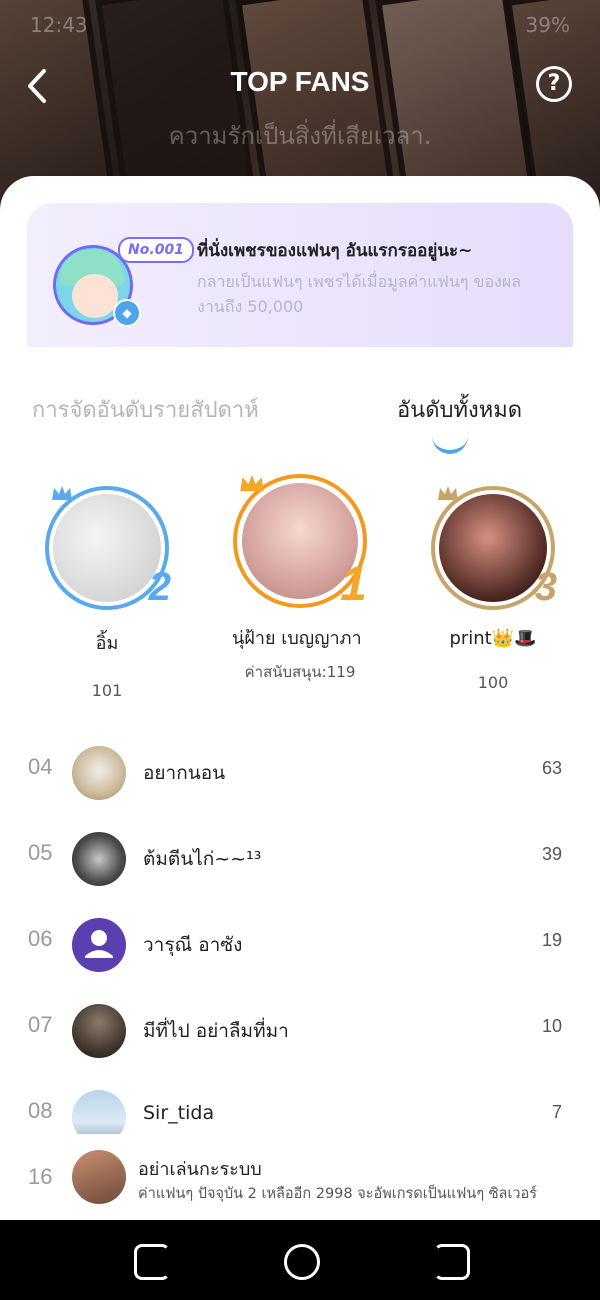  What do you see at coordinates (493, 638) in the screenshot?
I see `podium-name: print👑🎩` at bounding box center [493, 638].